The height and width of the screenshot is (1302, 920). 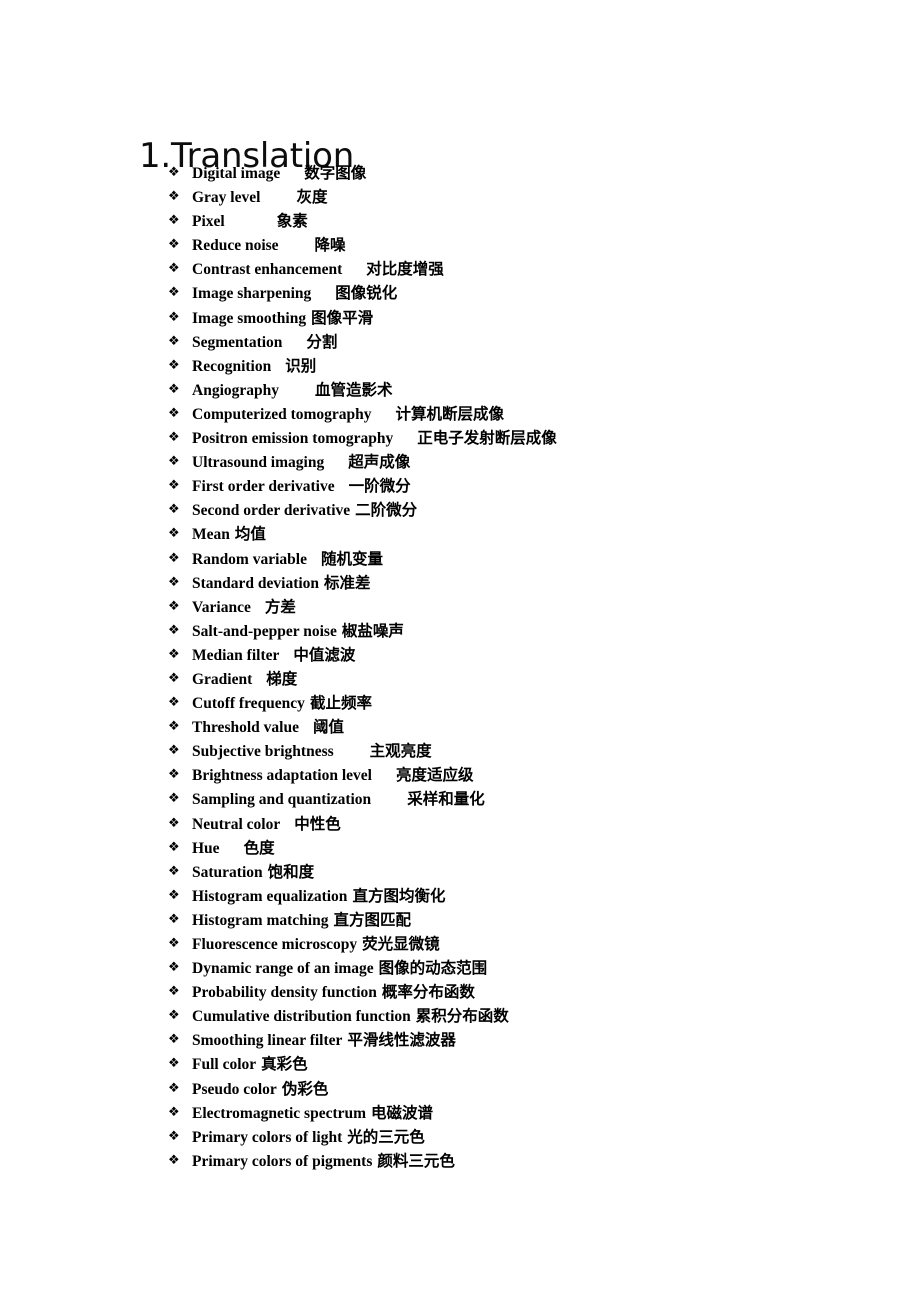 I want to click on term-english: Dynamic range of an image, so click(x=283, y=969).